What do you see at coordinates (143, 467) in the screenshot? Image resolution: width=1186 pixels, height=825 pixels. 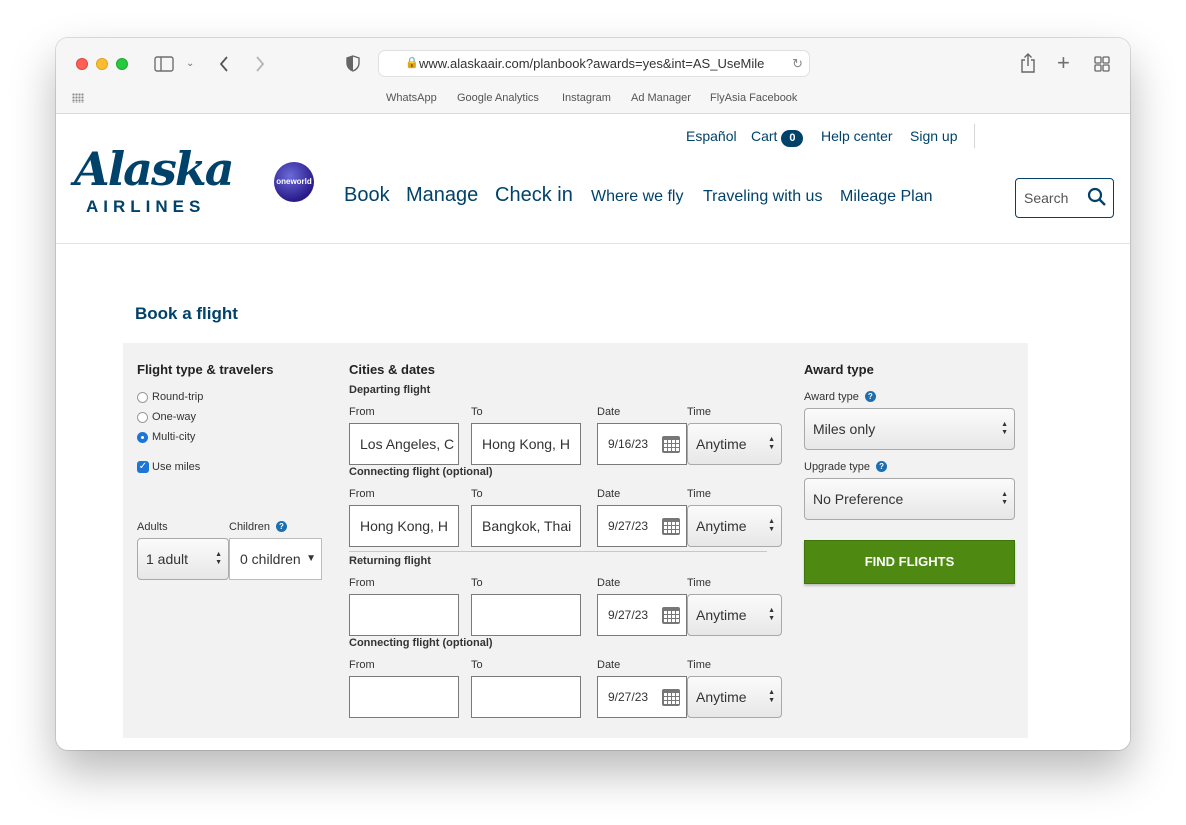 I see `checkmark-icon: ✓` at bounding box center [143, 467].